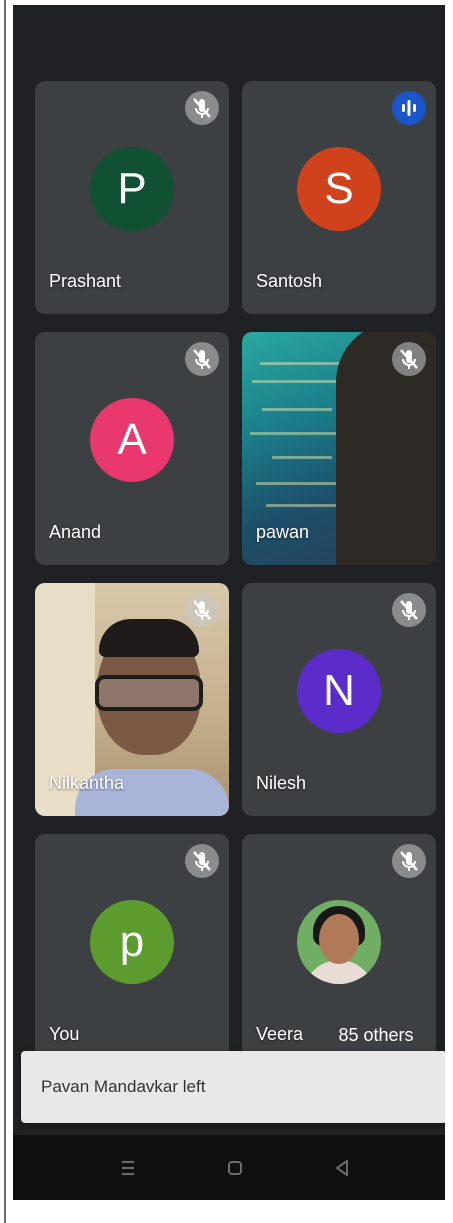 This screenshot has height=1223, width=453. I want to click on participant-tile-santosh: S Santosh, so click(339, 197).